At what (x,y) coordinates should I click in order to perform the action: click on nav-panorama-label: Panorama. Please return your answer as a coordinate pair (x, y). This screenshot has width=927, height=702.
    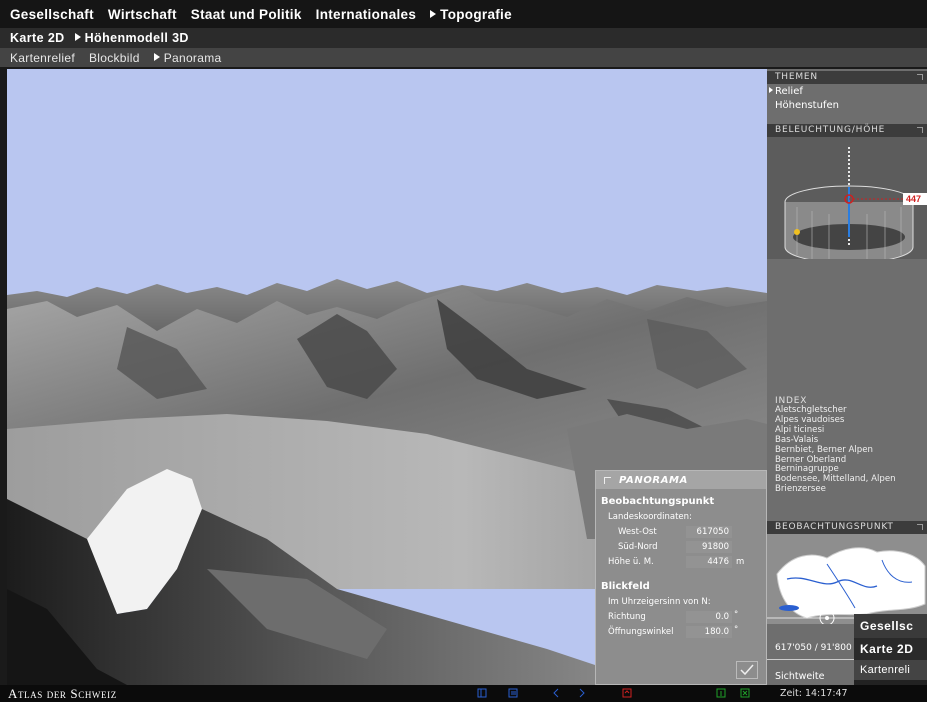
    Looking at the image, I should click on (192, 57).